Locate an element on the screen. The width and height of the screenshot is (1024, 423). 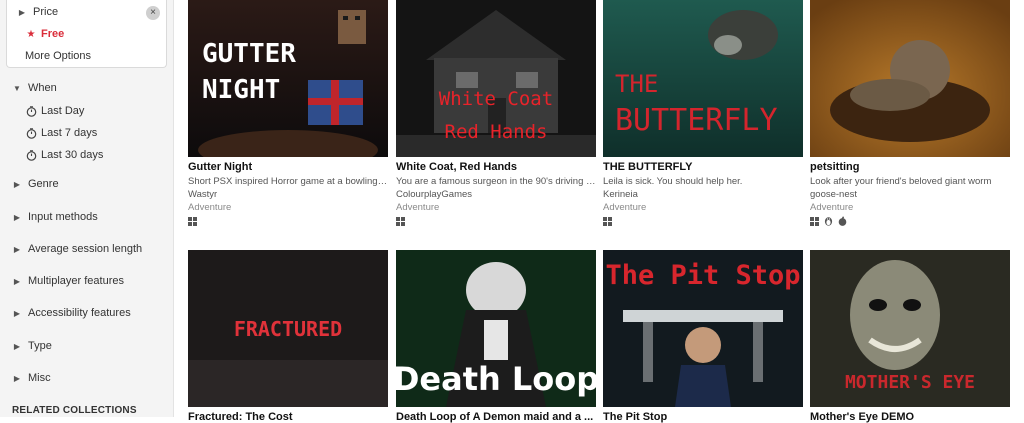
game-title-link: Fractured: The Cost is located at coordinates (288, 417).